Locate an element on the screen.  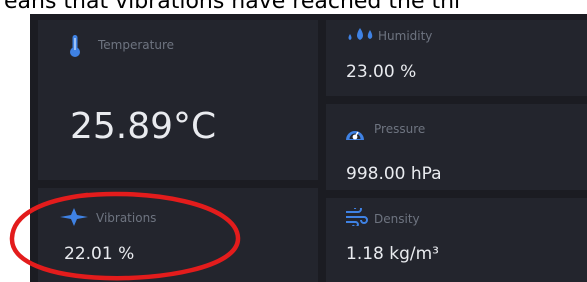
vibration-icon is located at coordinates (74, 217).